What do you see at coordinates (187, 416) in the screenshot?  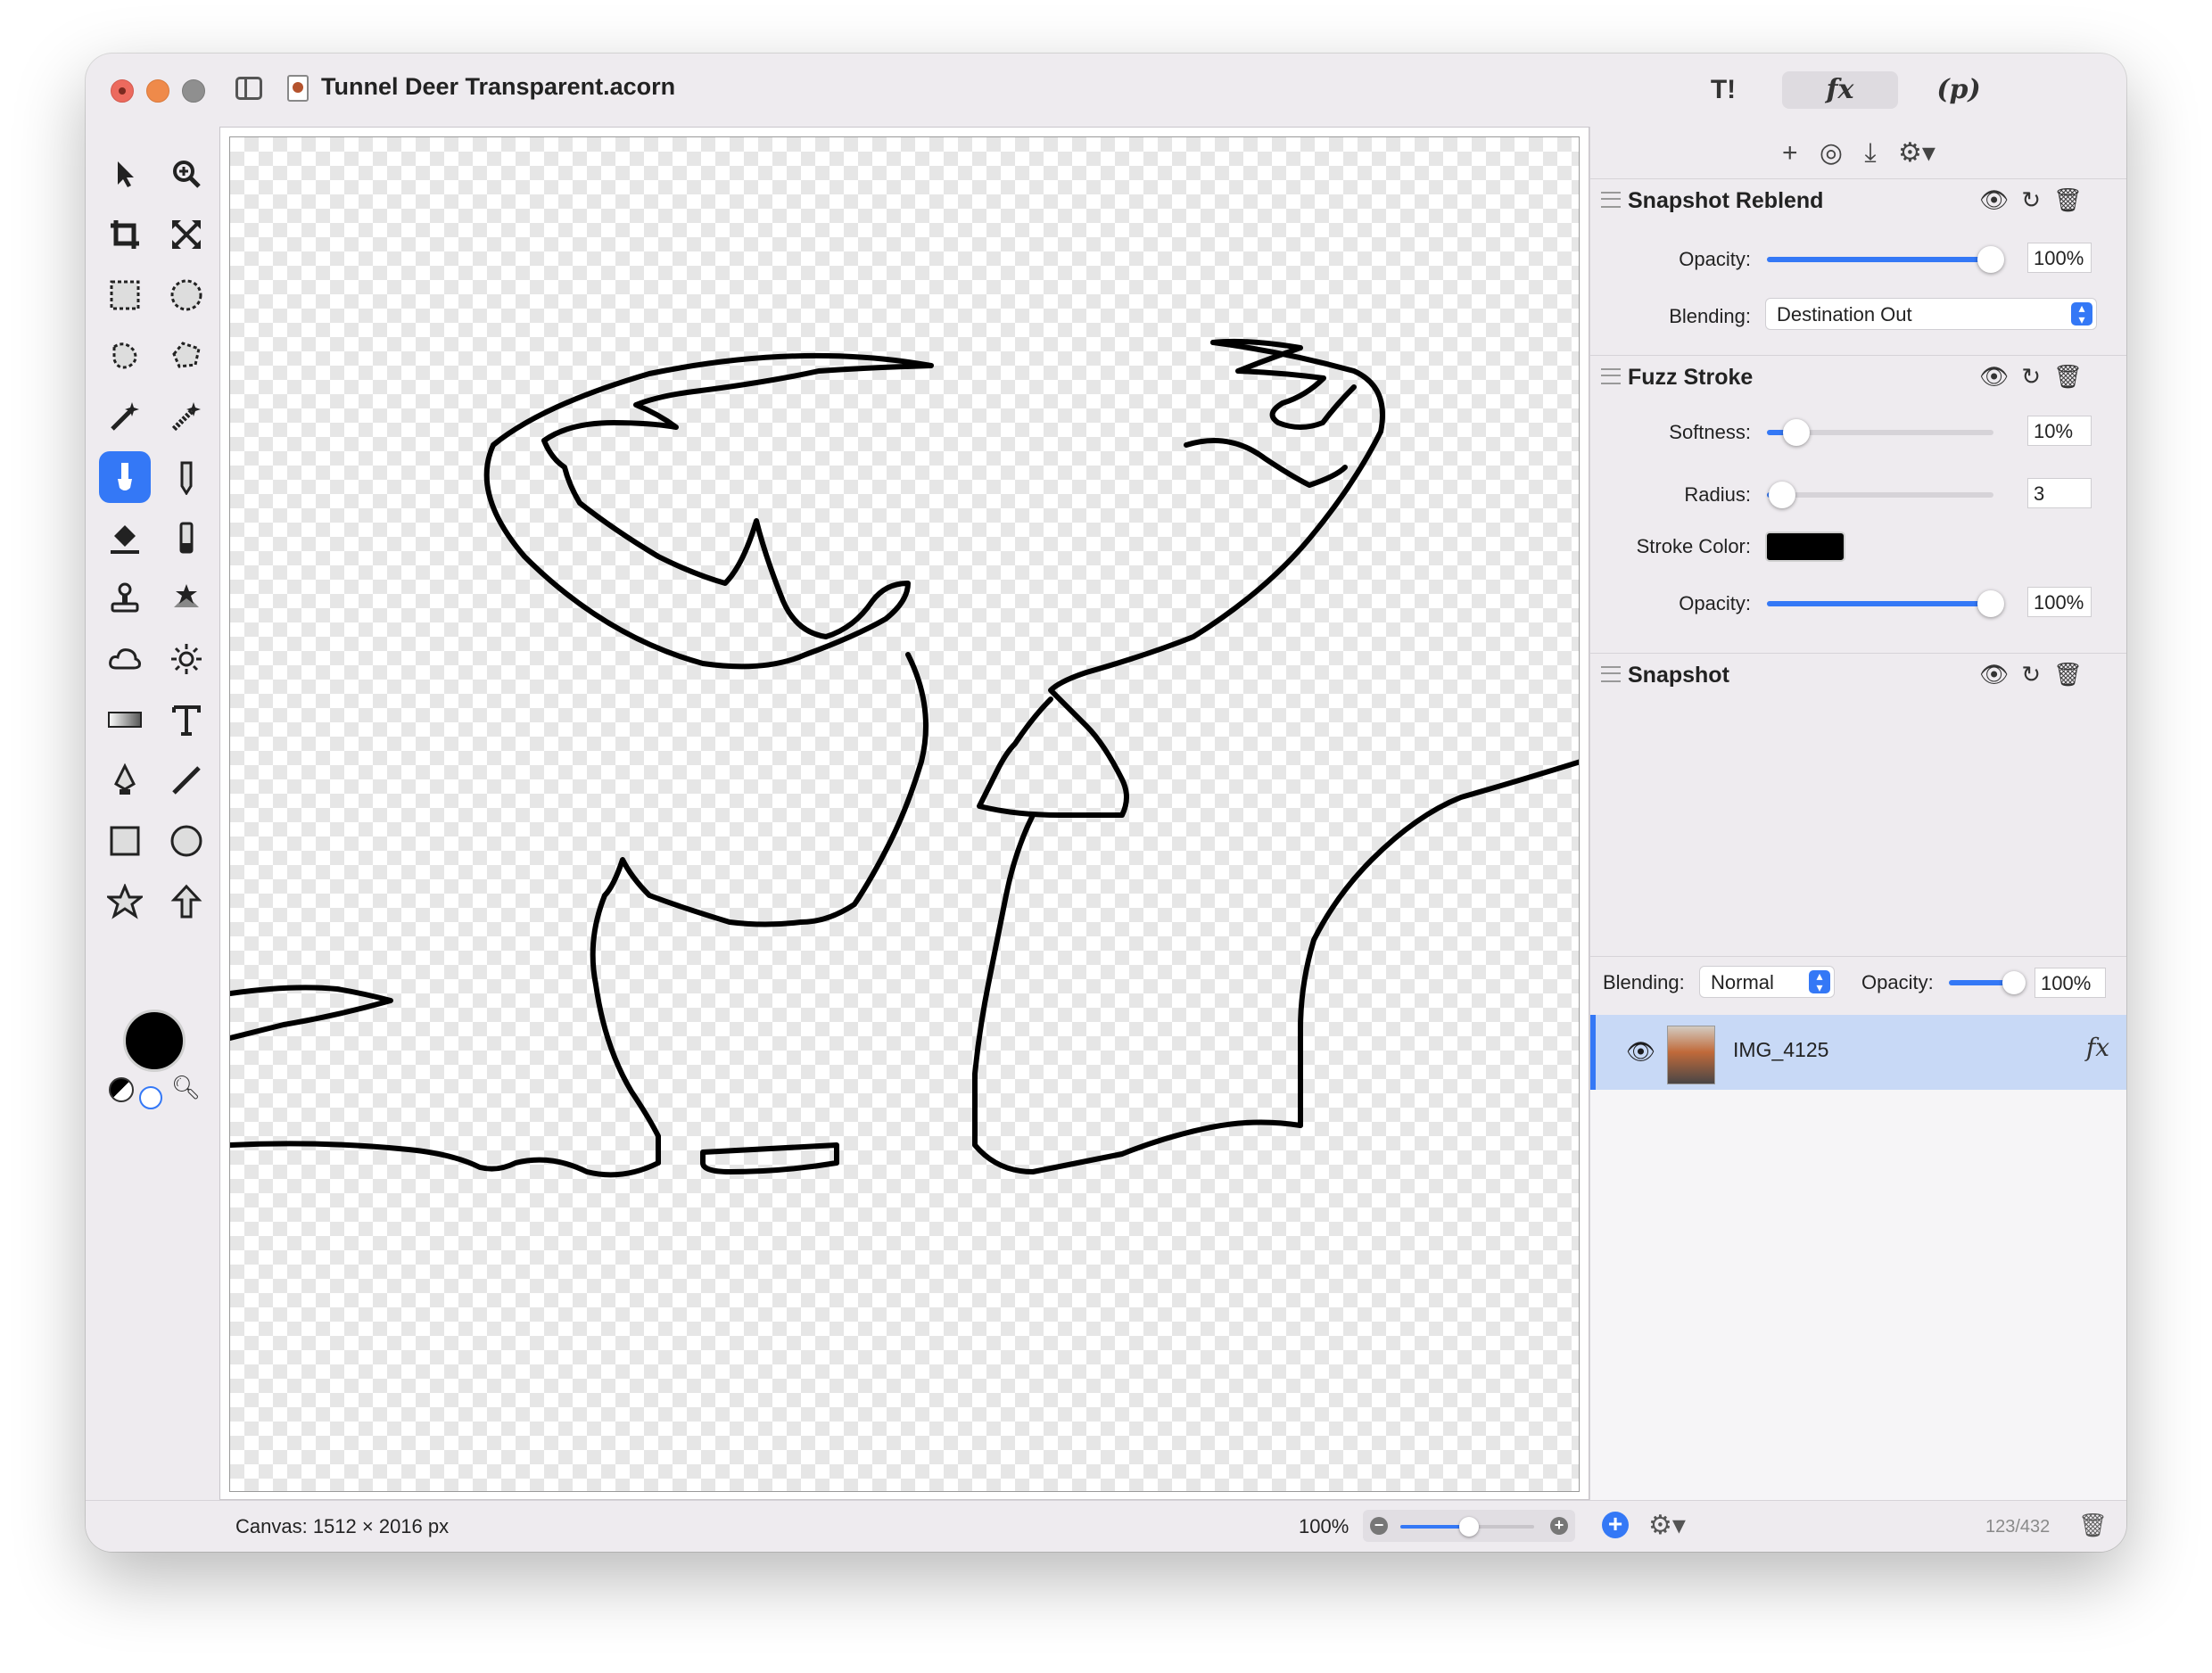 I see `instant-alpha-button` at bounding box center [187, 416].